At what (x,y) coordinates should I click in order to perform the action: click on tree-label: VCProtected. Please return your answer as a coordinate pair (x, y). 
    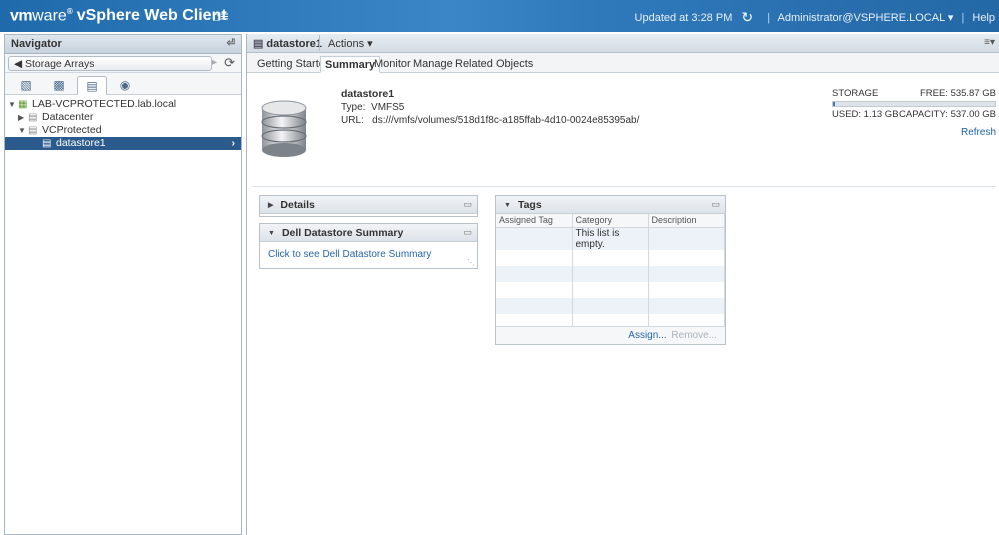
    Looking at the image, I should click on (72, 130).